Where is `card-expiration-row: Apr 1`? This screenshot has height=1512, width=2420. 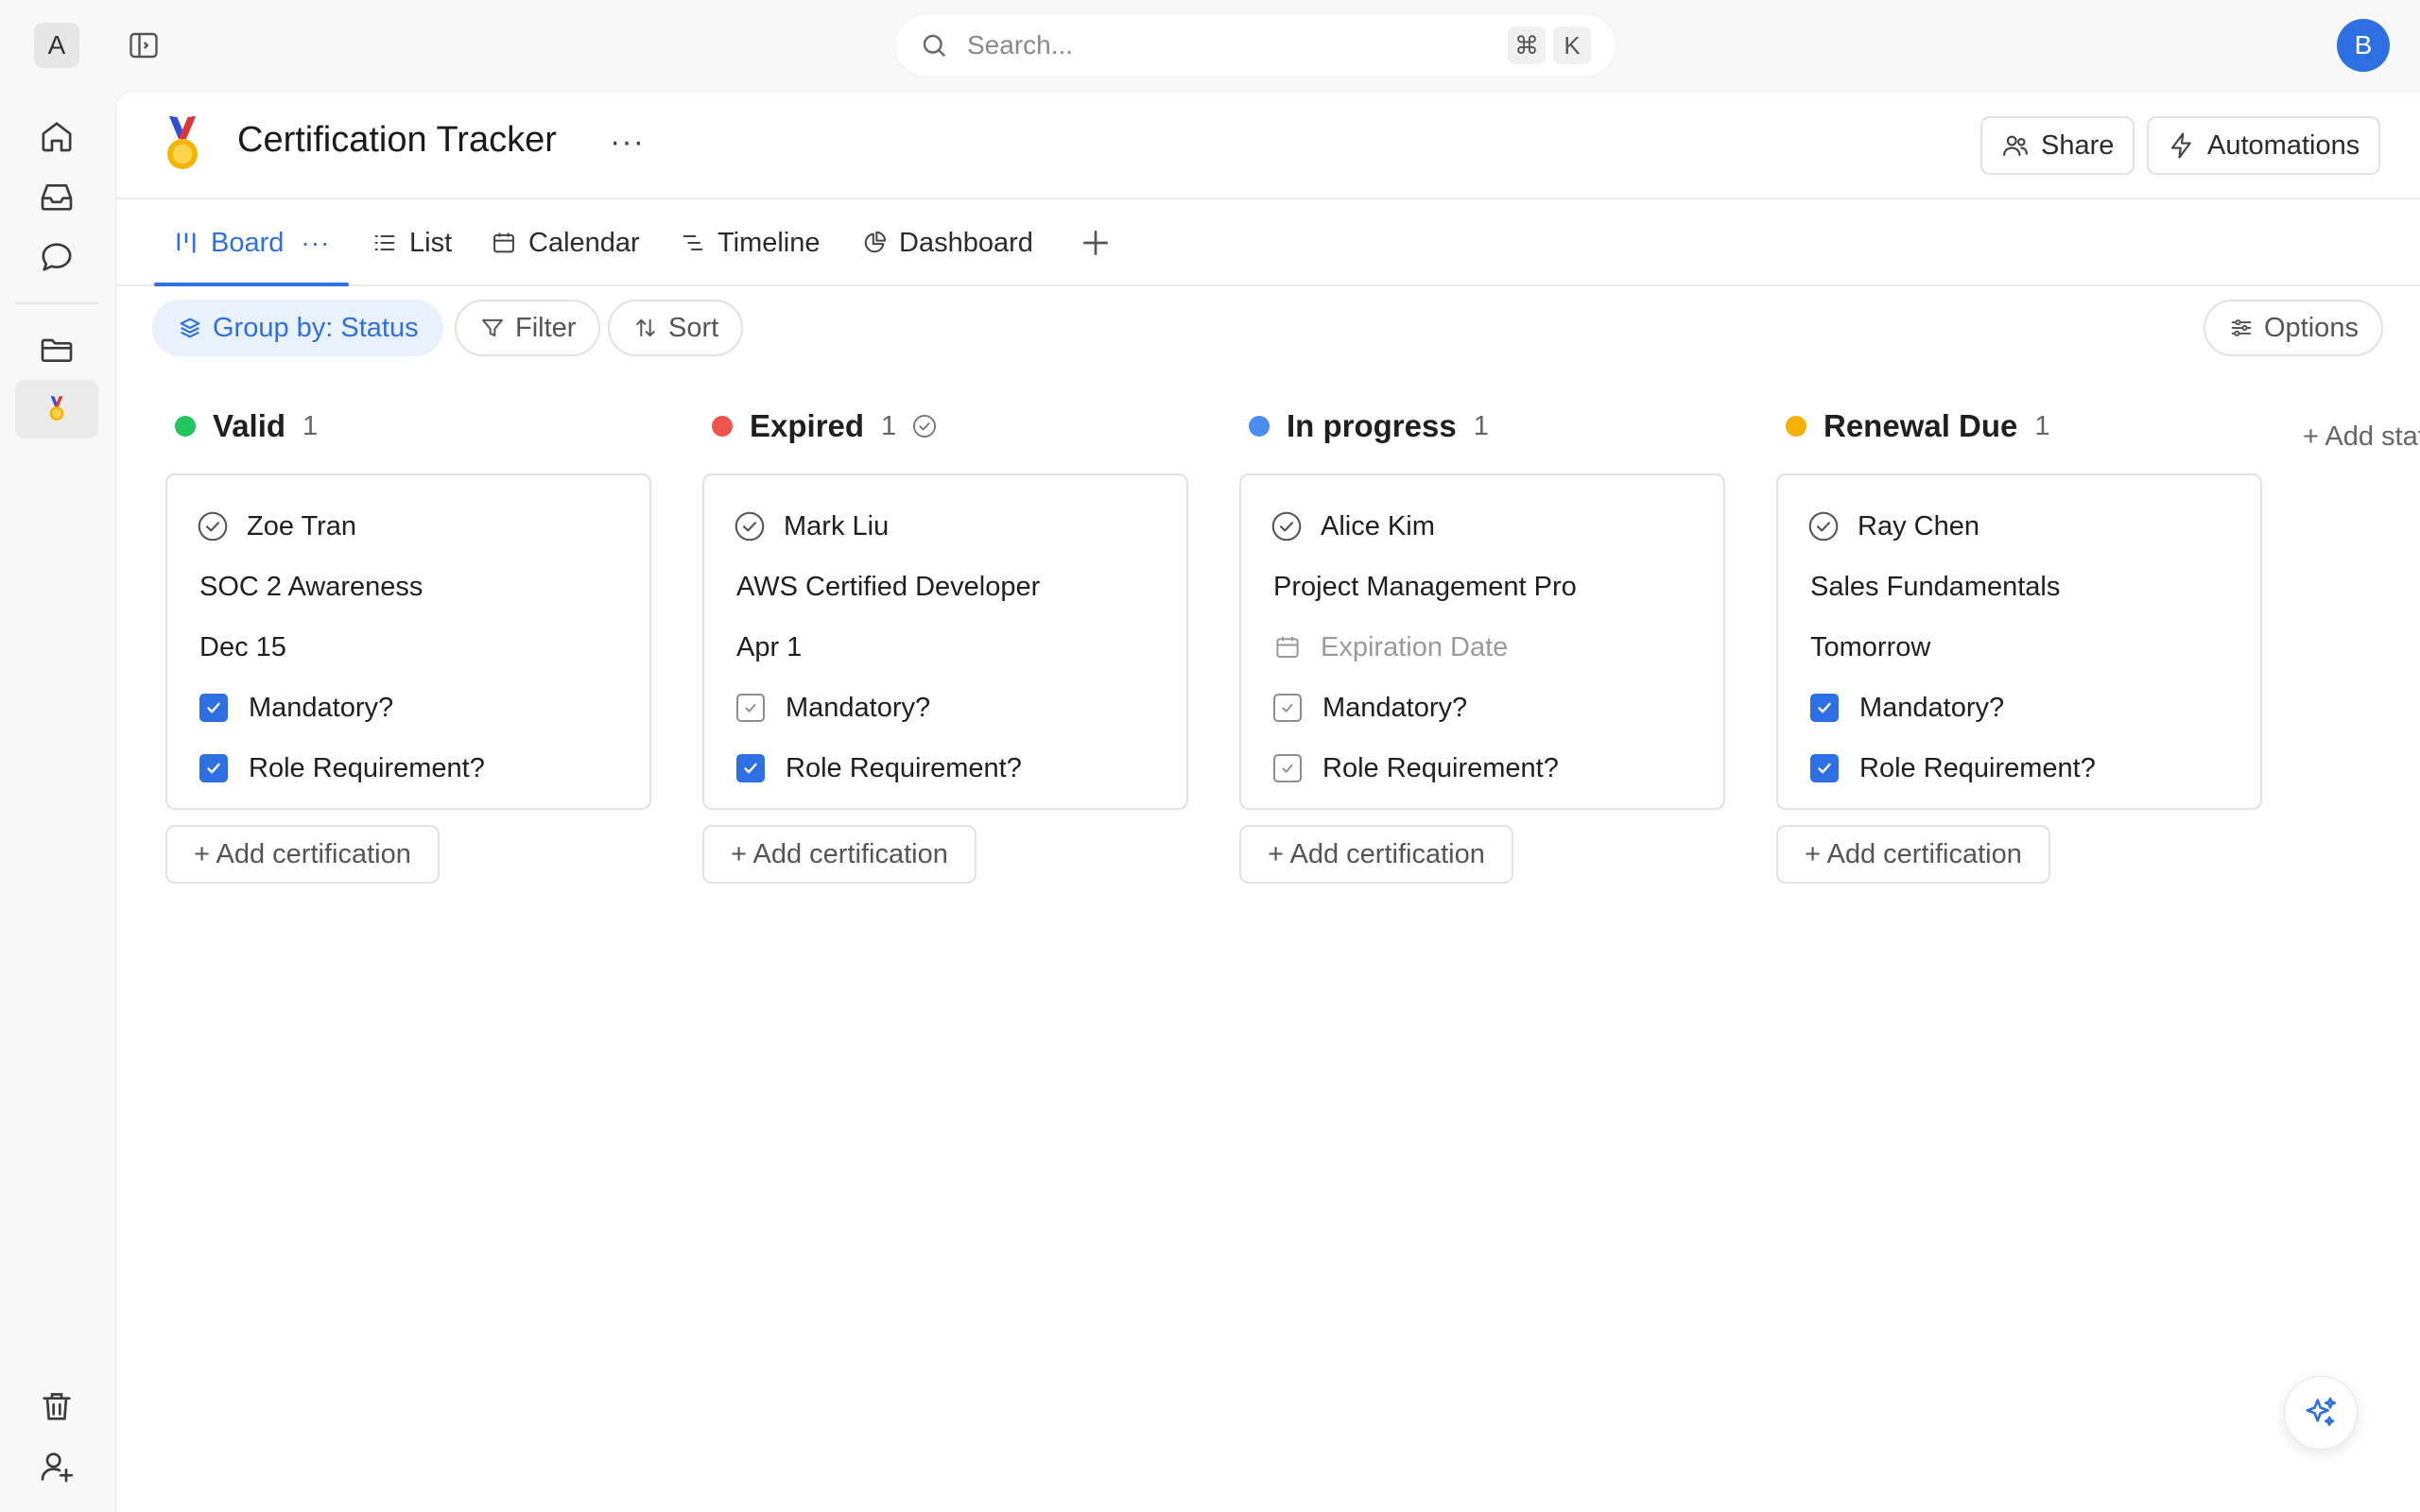
card-expiration-row: Apr 1 is located at coordinates (945, 647).